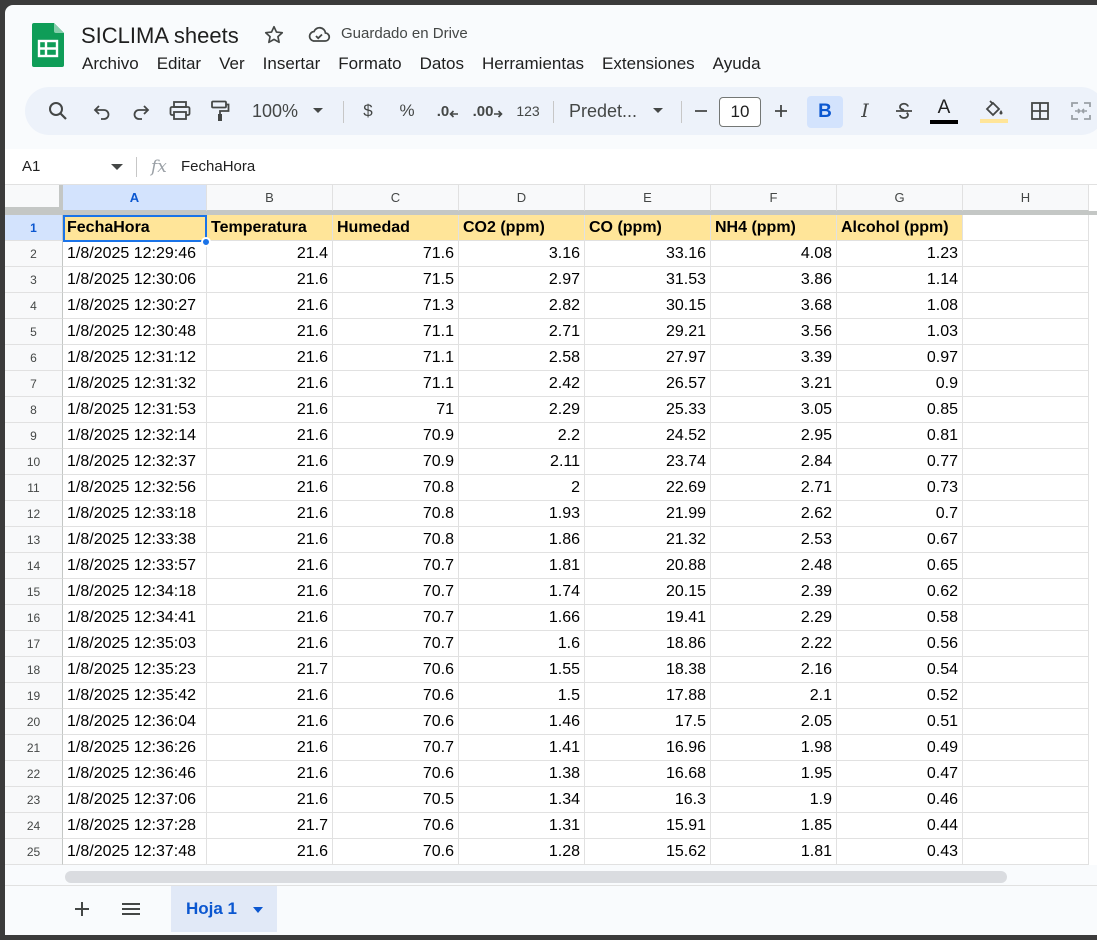  Describe the element at coordinates (522, 358) in the screenshot. I see `table-cell: 2.58` at that location.